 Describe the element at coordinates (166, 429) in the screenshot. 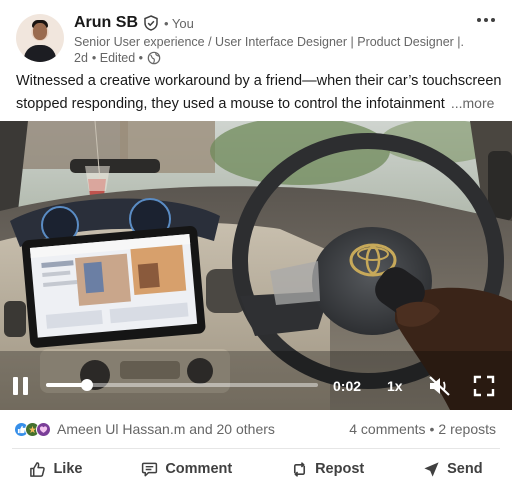

I see `reactors-link: Ameen Ul Hassan.m and 20 others` at that location.